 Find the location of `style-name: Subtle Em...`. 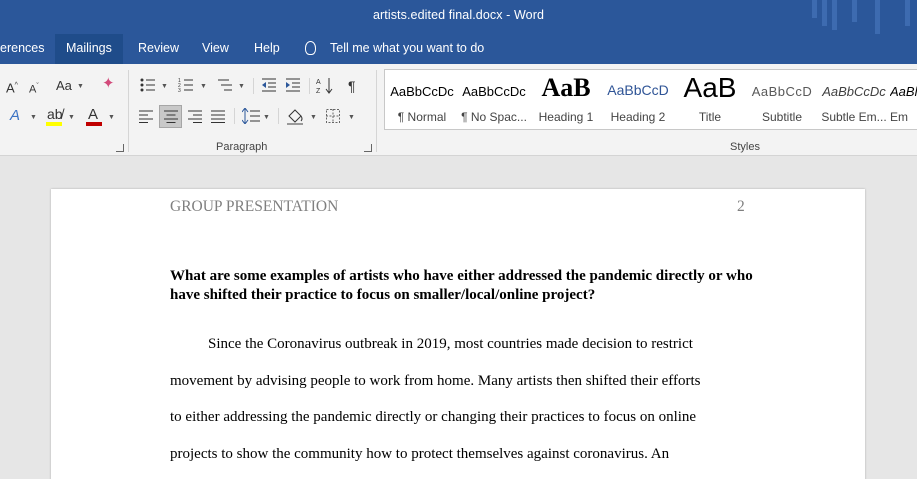

style-name: Subtle Em... is located at coordinates (854, 117).